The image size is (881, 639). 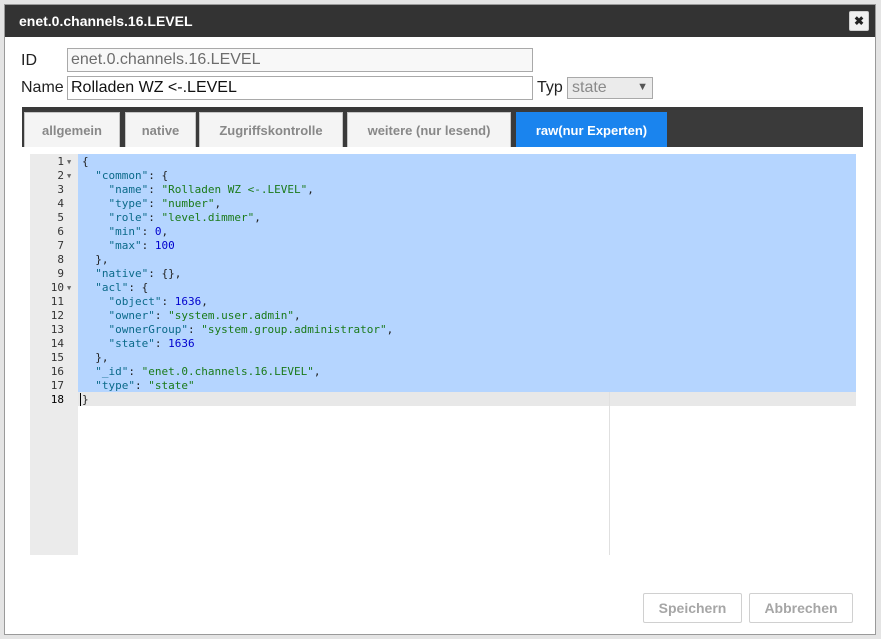 What do you see at coordinates (443, 232) in the screenshot?
I see `code-line: 6 "min": 0,` at bounding box center [443, 232].